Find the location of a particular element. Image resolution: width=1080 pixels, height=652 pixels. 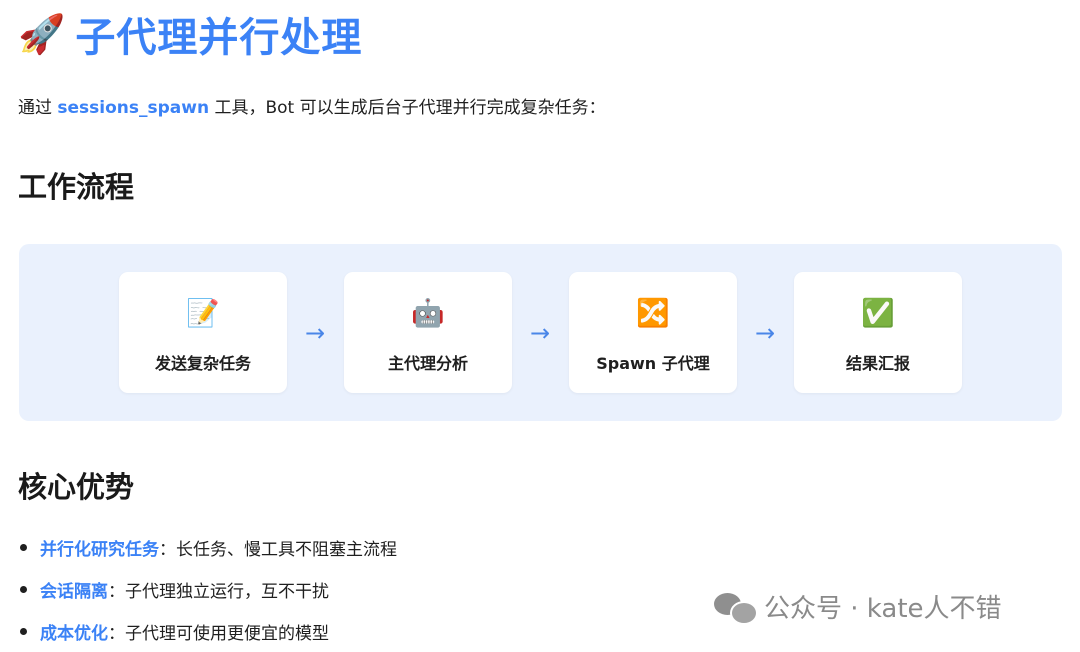

list-item: 成本优化 ：子代理可使用更便宜的模型 is located at coordinates (207, 631).